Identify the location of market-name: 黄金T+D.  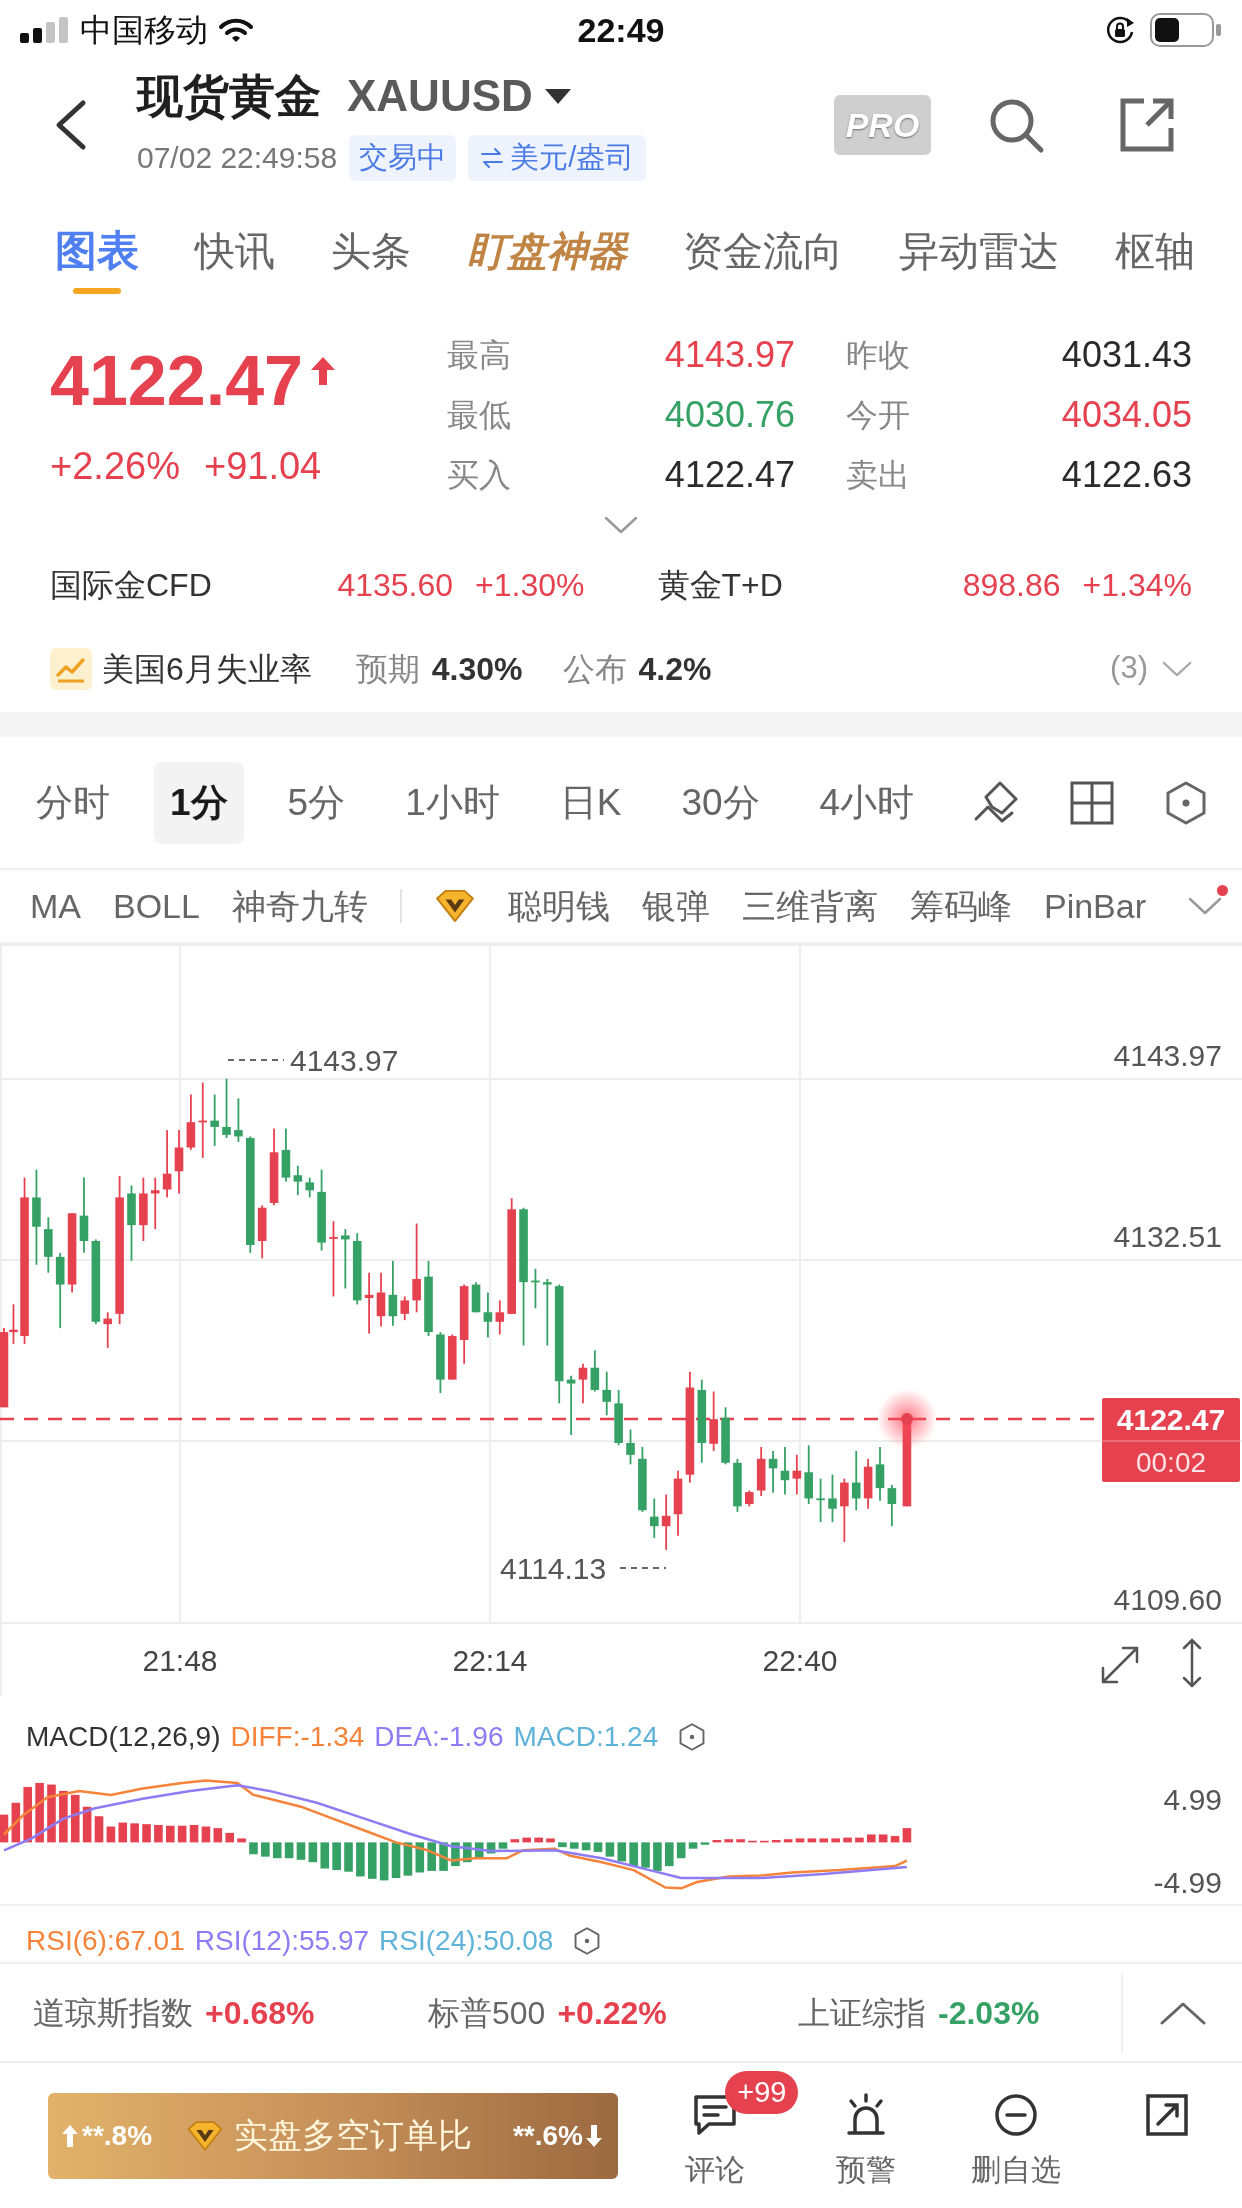
(720, 585).